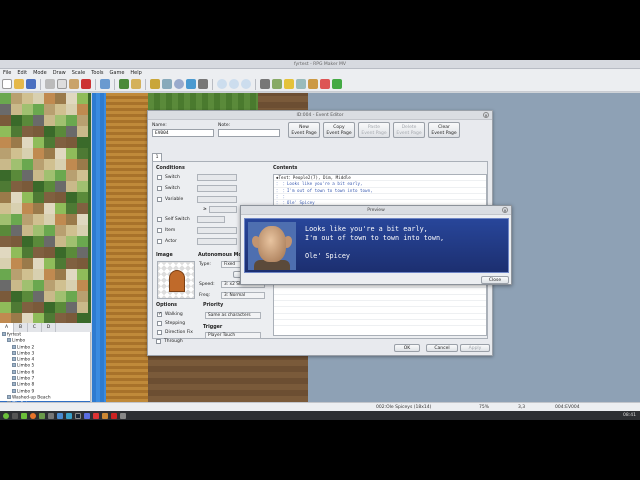 This screenshot has width=640, height=480. I want to click on switch1-combo, so click(217, 177).